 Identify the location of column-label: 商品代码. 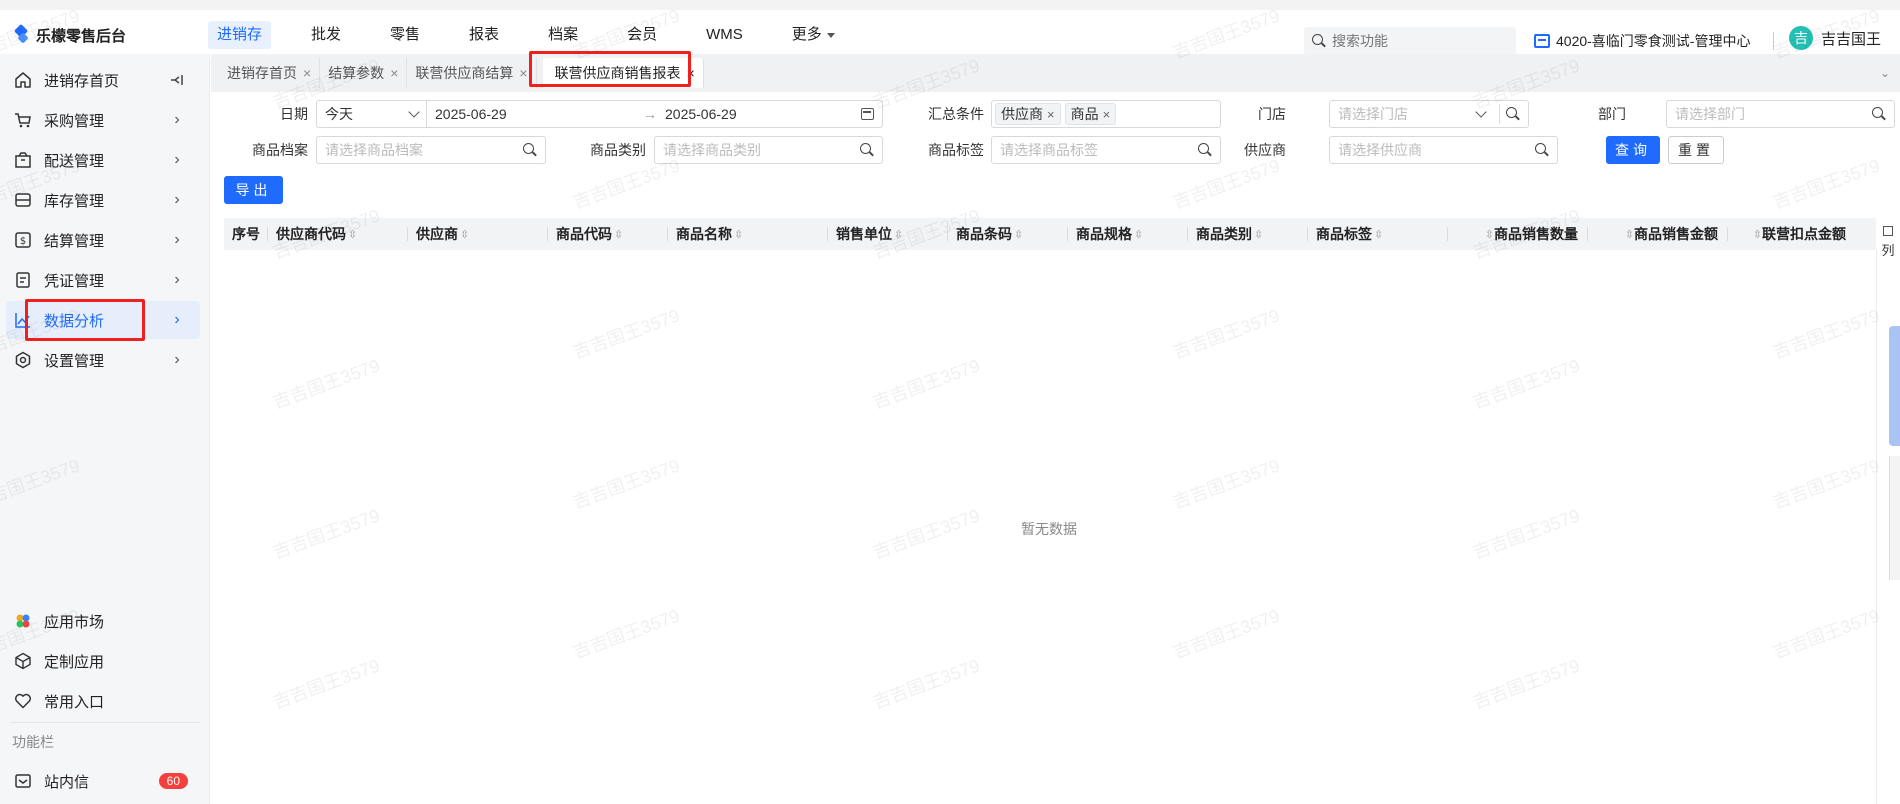
(584, 234).